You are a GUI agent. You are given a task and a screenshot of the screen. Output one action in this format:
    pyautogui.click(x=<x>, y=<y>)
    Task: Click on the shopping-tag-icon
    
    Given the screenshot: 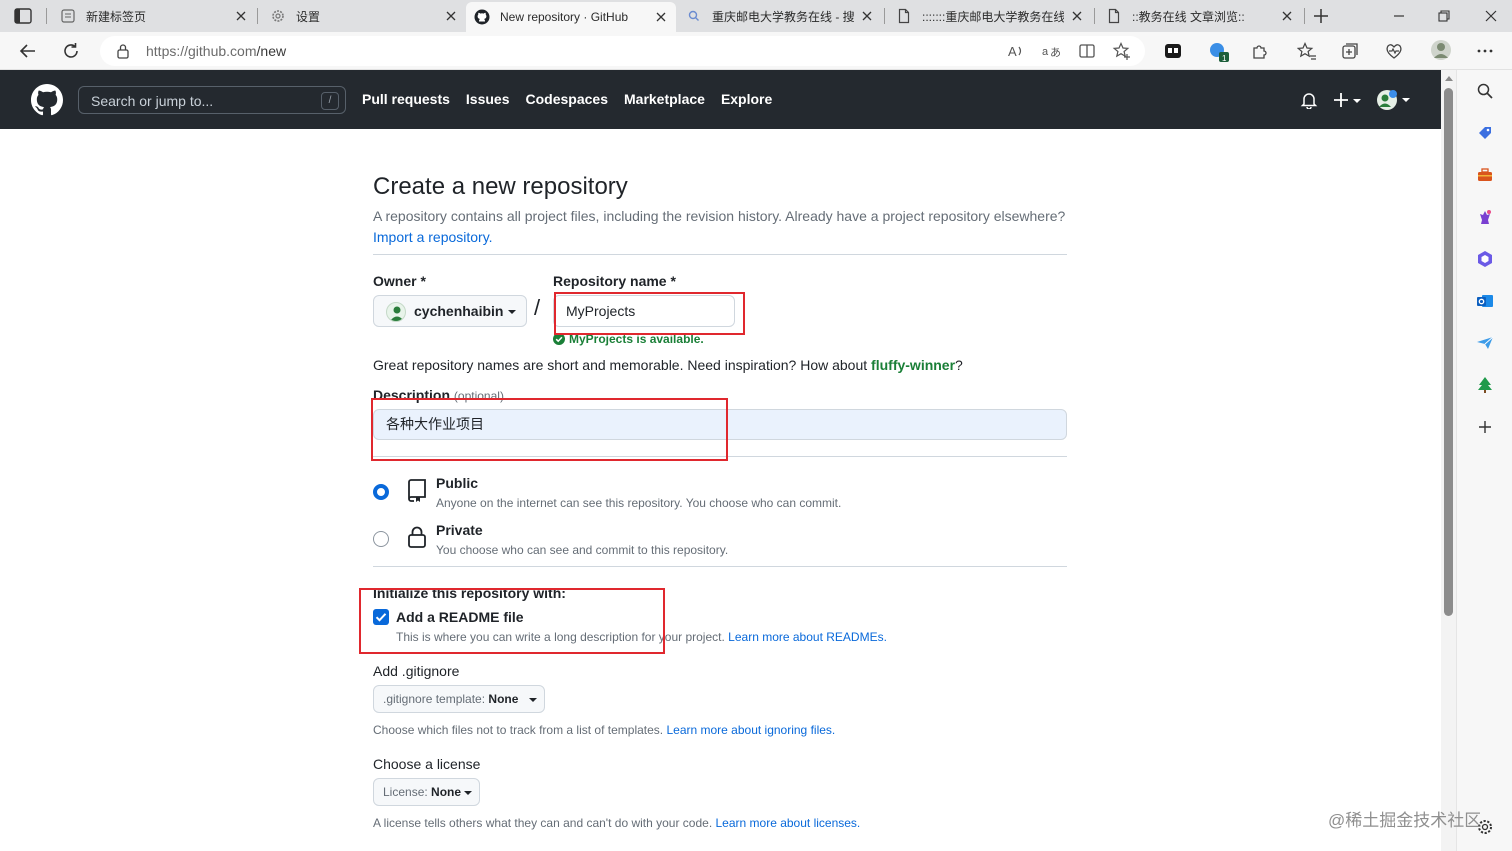 What is the action you would take?
    pyautogui.click(x=1485, y=133)
    